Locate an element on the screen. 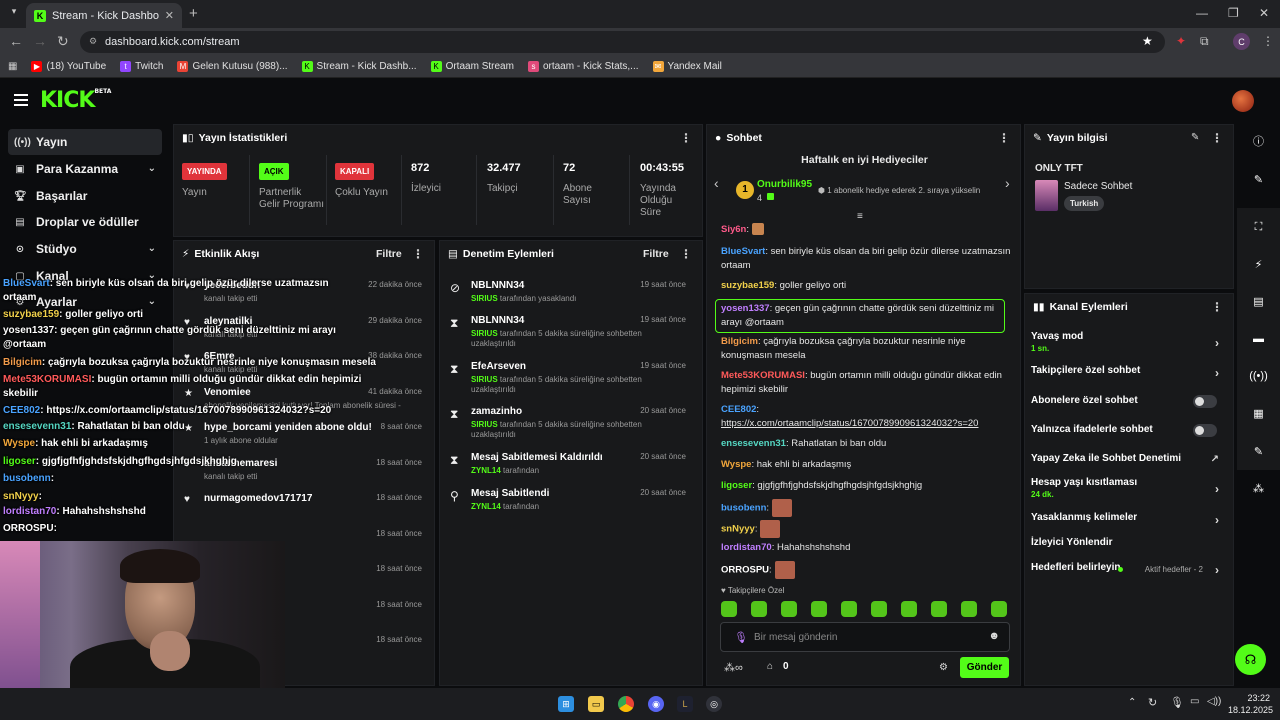 This screenshot has width=1280, height=720. volume-icon: ◁)) is located at coordinates (1214, 701).